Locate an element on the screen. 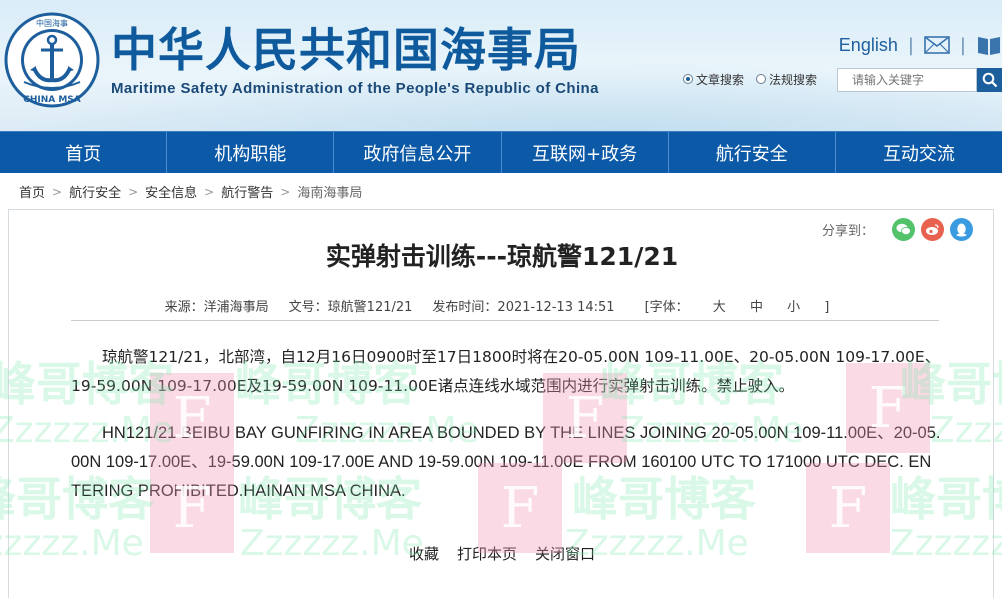 This screenshot has width=1002, height=598. article-published-time: 发布时间：2021-12-13 14:51 is located at coordinates (523, 307).